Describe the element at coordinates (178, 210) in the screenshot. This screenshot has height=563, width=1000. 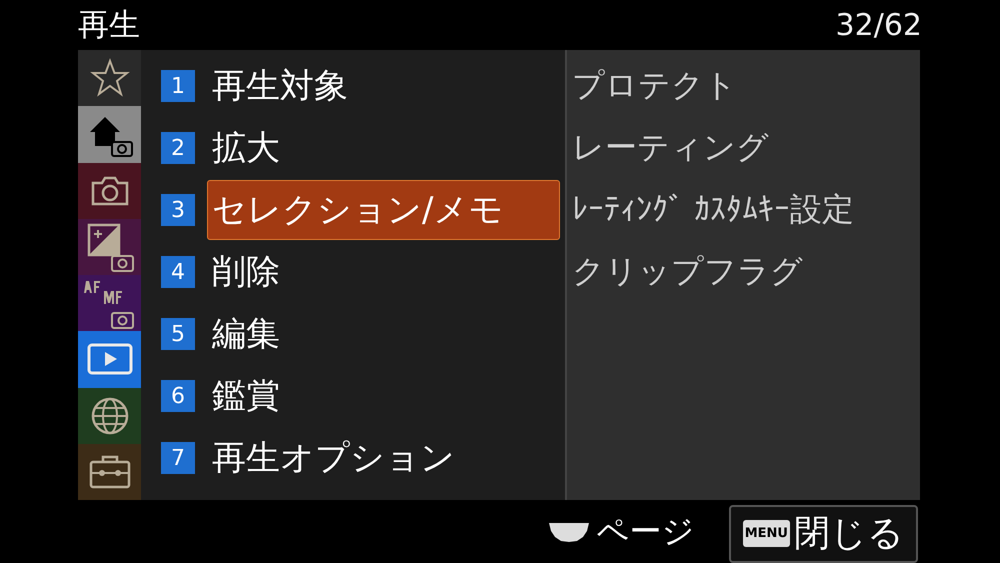
I see `item-number: 3` at that location.